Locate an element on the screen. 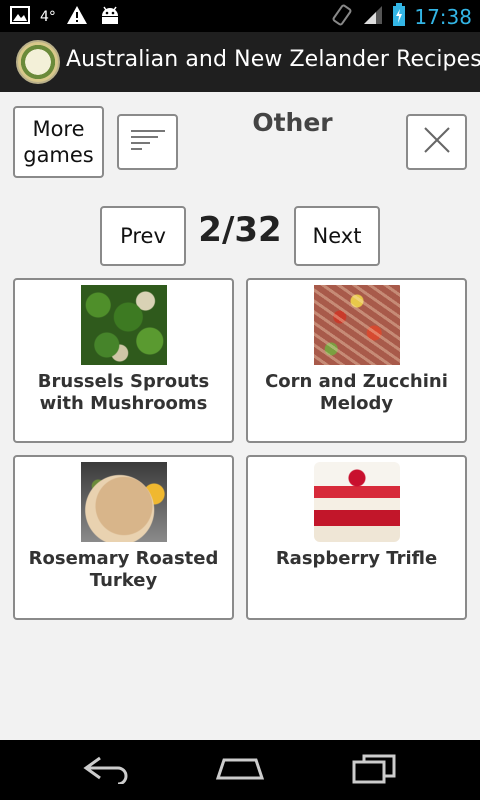 This screenshot has height=800, width=480. clock: 17:38 is located at coordinates (443, 17).